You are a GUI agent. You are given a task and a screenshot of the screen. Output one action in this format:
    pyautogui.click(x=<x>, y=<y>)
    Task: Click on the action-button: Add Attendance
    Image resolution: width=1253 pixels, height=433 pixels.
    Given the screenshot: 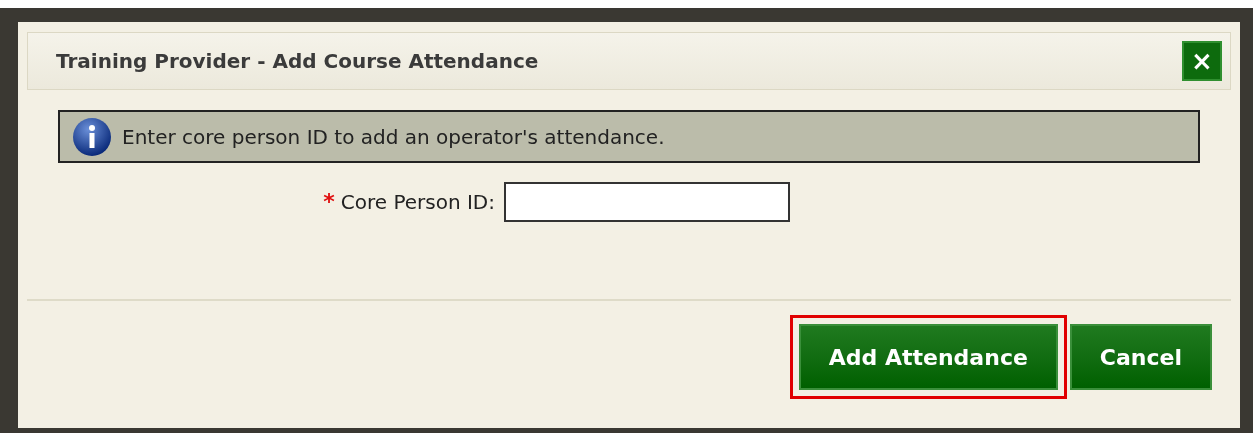 What is the action you would take?
    pyautogui.click(x=928, y=357)
    